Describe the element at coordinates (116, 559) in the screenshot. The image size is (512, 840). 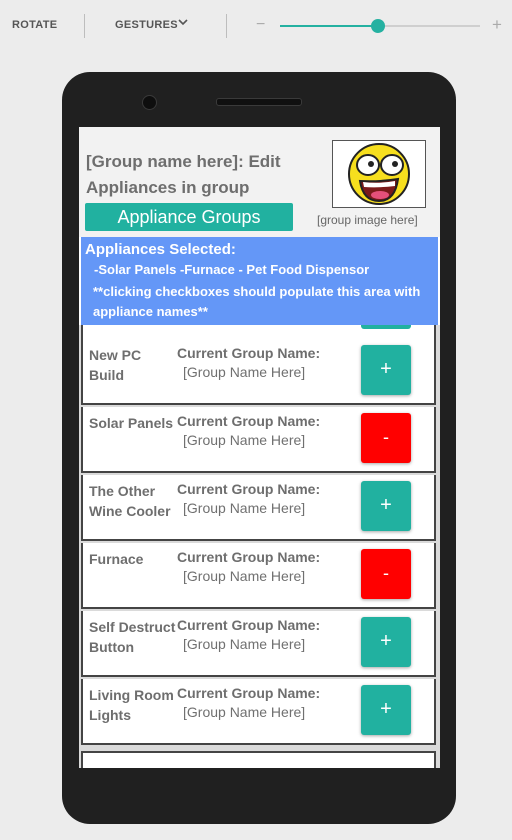
I see `appliance-name: Furnace` at that location.